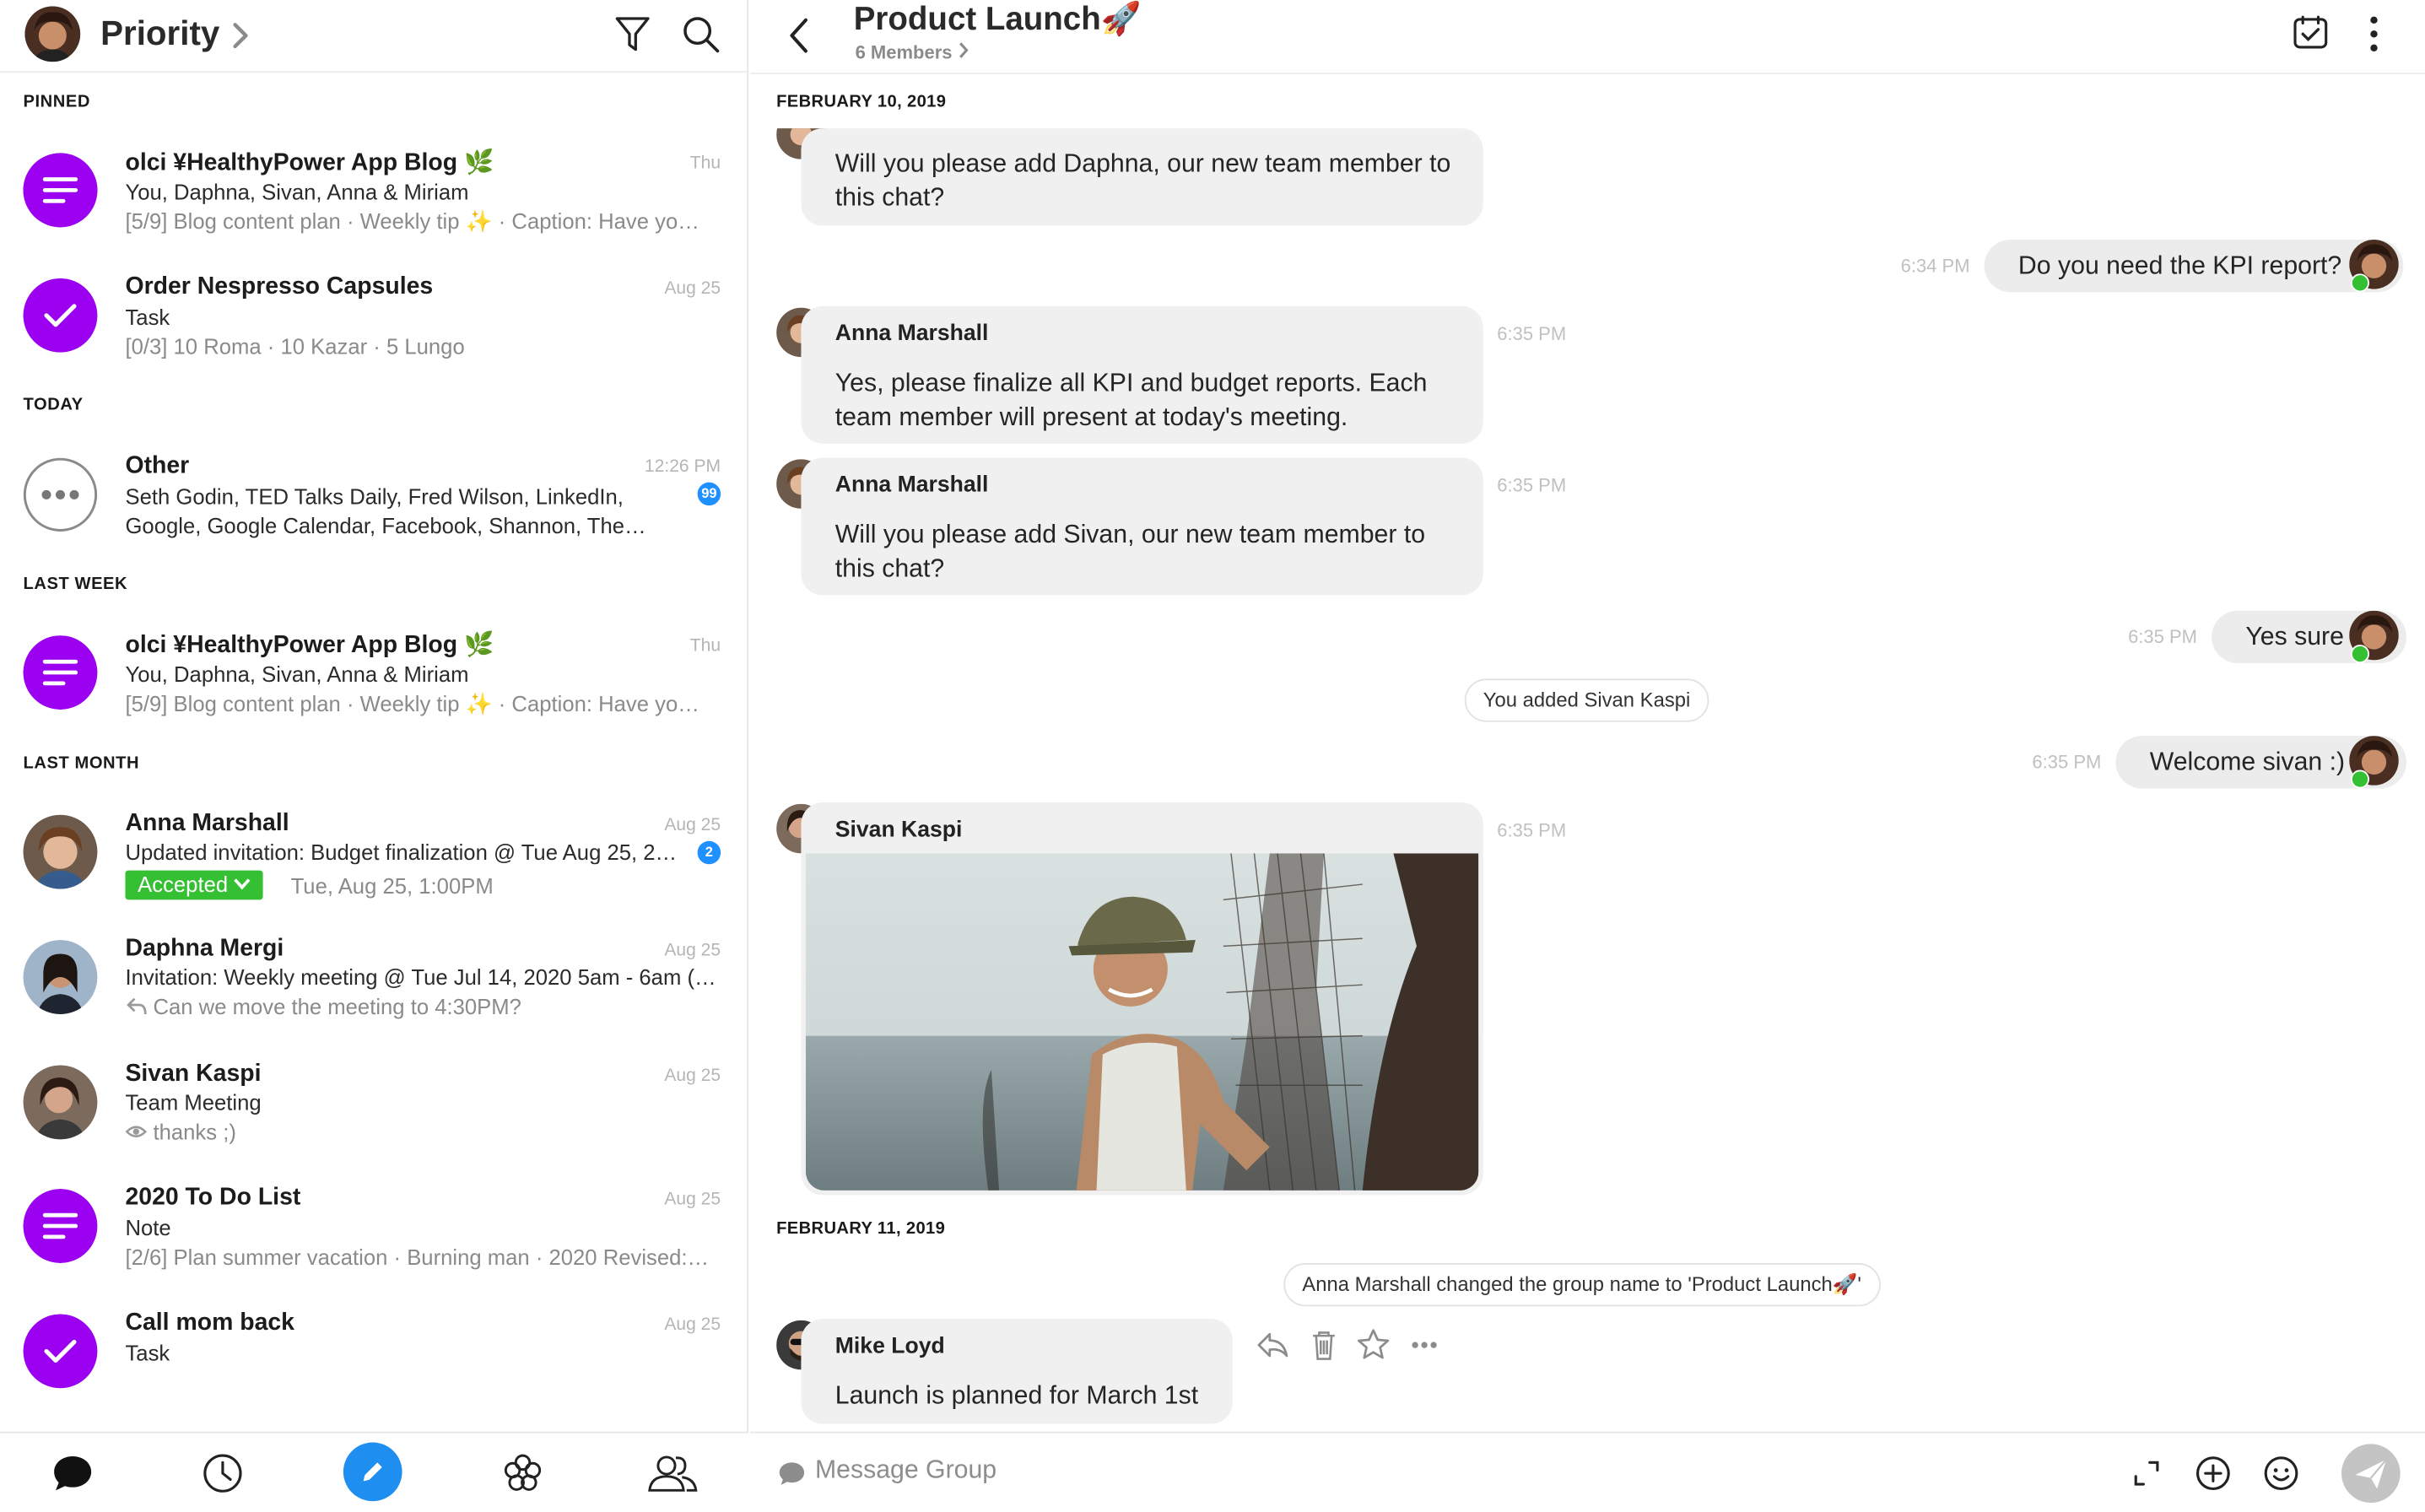  Describe the element at coordinates (633, 34) in the screenshot. I see `filter-icon` at that location.